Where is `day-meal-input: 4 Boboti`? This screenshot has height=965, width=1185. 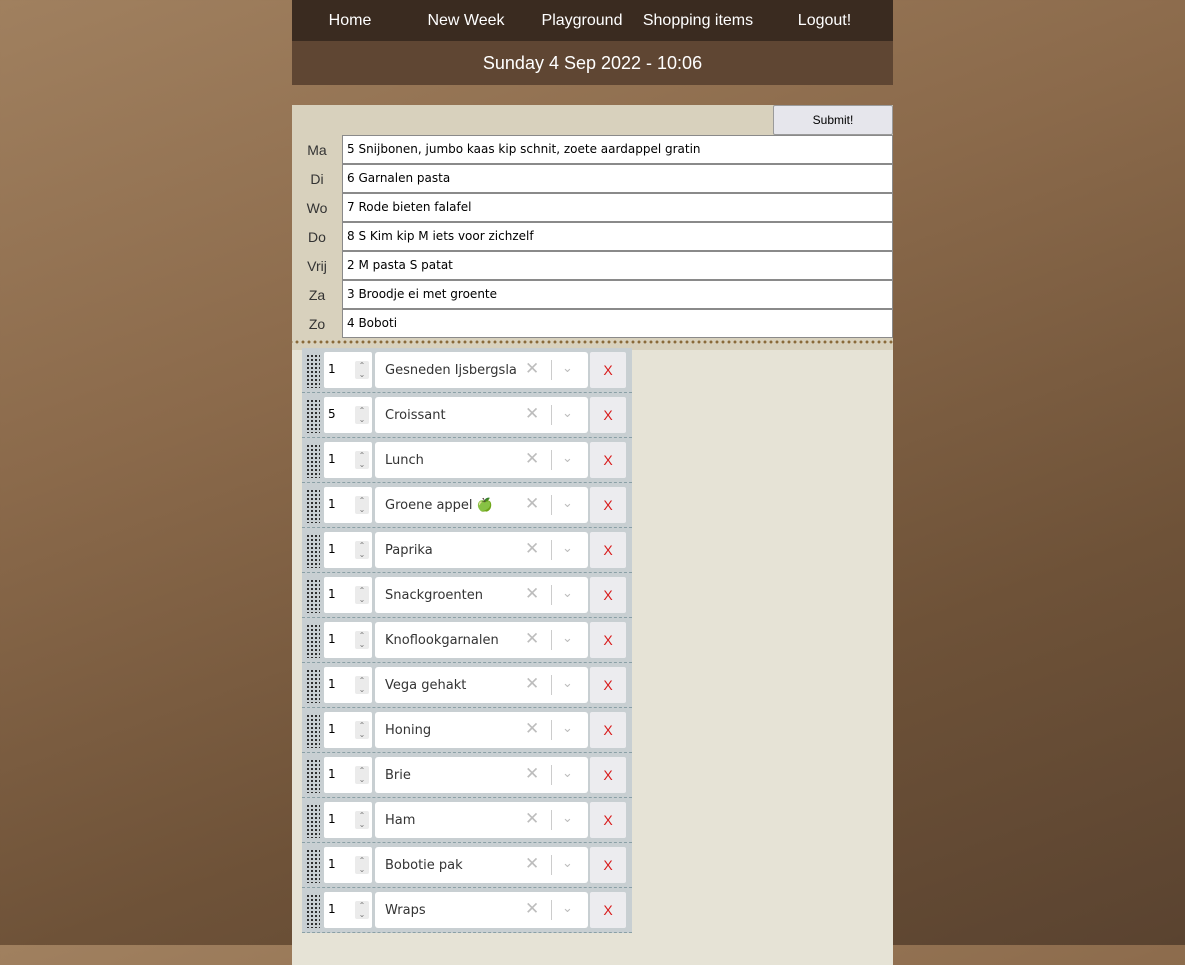 day-meal-input: 4 Boboti is located at coordinates (617, 323).